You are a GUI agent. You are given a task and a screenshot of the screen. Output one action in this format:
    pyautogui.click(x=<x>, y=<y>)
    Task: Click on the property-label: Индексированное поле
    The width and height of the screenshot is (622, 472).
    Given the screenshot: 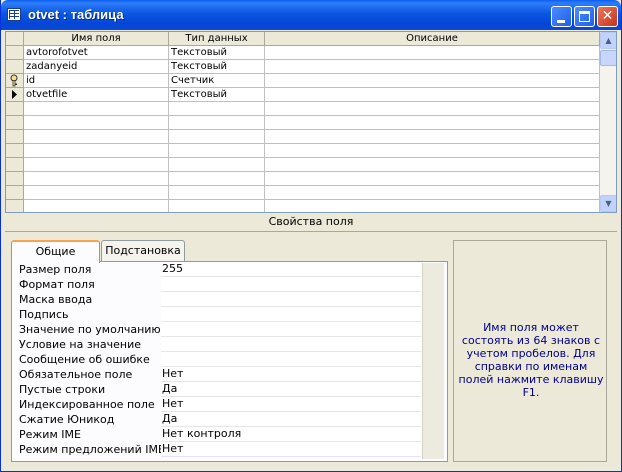 What is the action you would take?
    pyautogui.click(x=87, y=404)
    